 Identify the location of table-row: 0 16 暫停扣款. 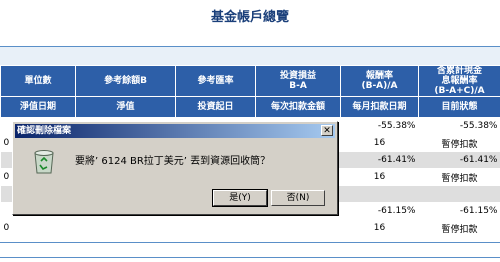
(250, 228).